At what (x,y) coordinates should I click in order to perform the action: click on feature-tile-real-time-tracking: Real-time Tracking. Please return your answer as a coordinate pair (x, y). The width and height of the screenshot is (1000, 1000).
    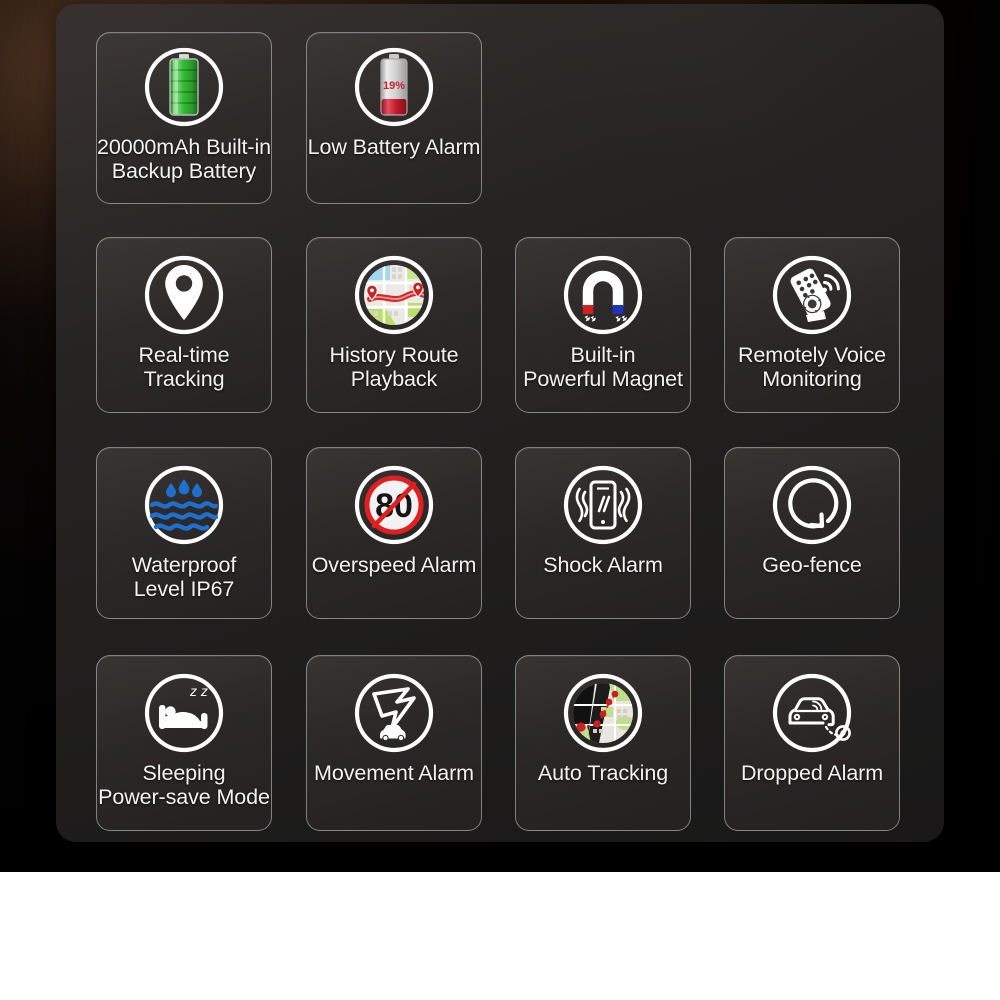
    Looking at the image, I should click on (184, 325).